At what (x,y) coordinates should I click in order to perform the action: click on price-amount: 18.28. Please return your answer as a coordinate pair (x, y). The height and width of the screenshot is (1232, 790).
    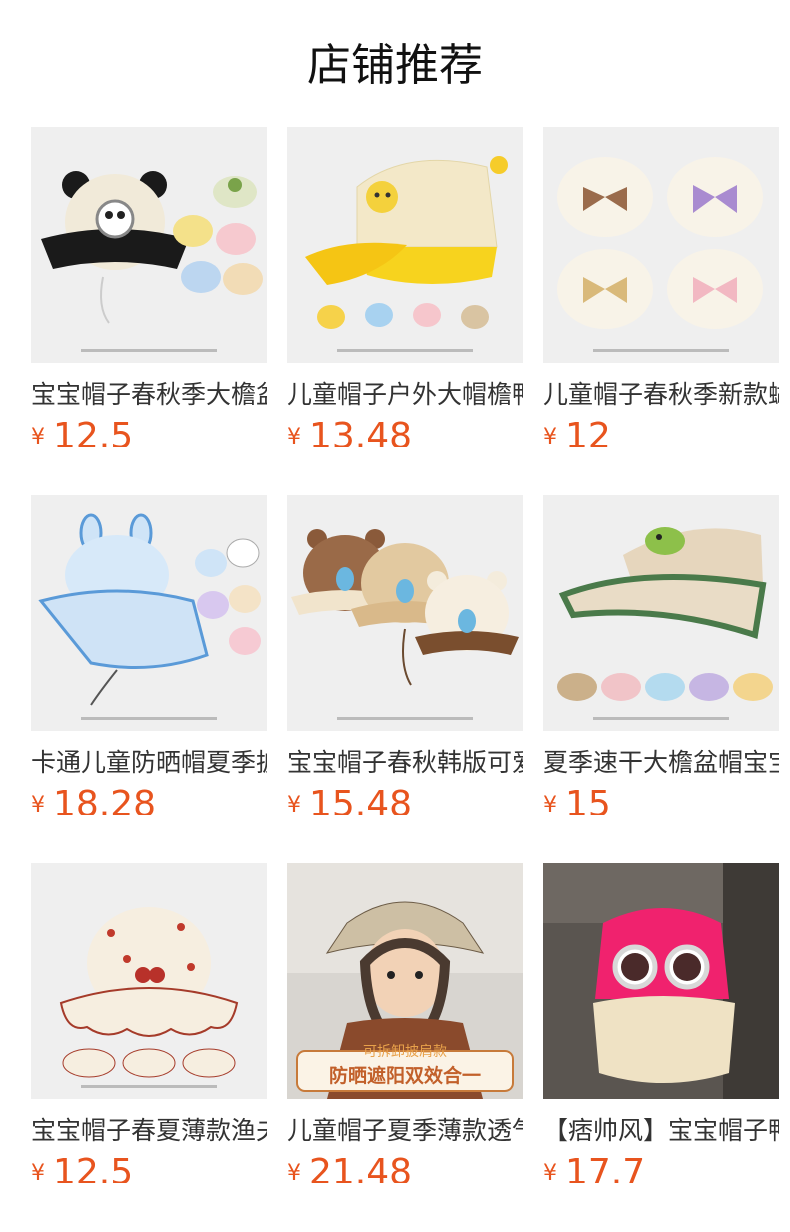
    Looking at the image, I should click on (105, 800).